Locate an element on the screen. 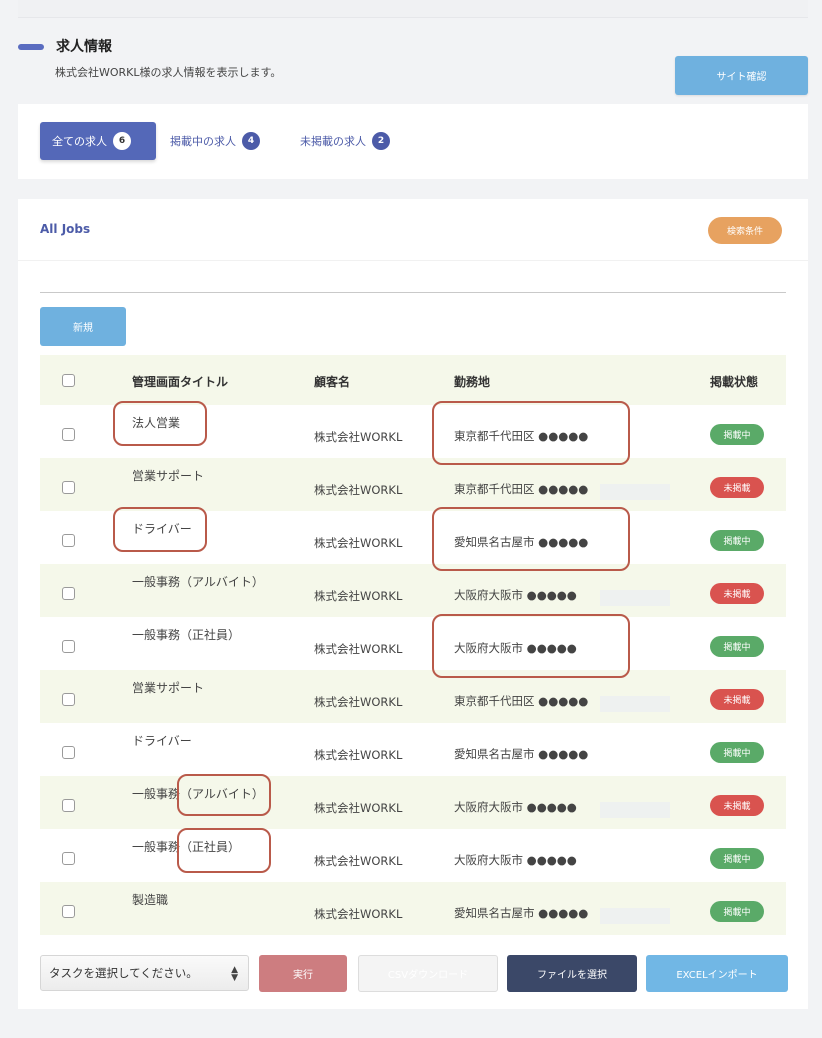 This screenshot has height=1038, width=822. count-badge: 6 is located at coordinates (122, 141).